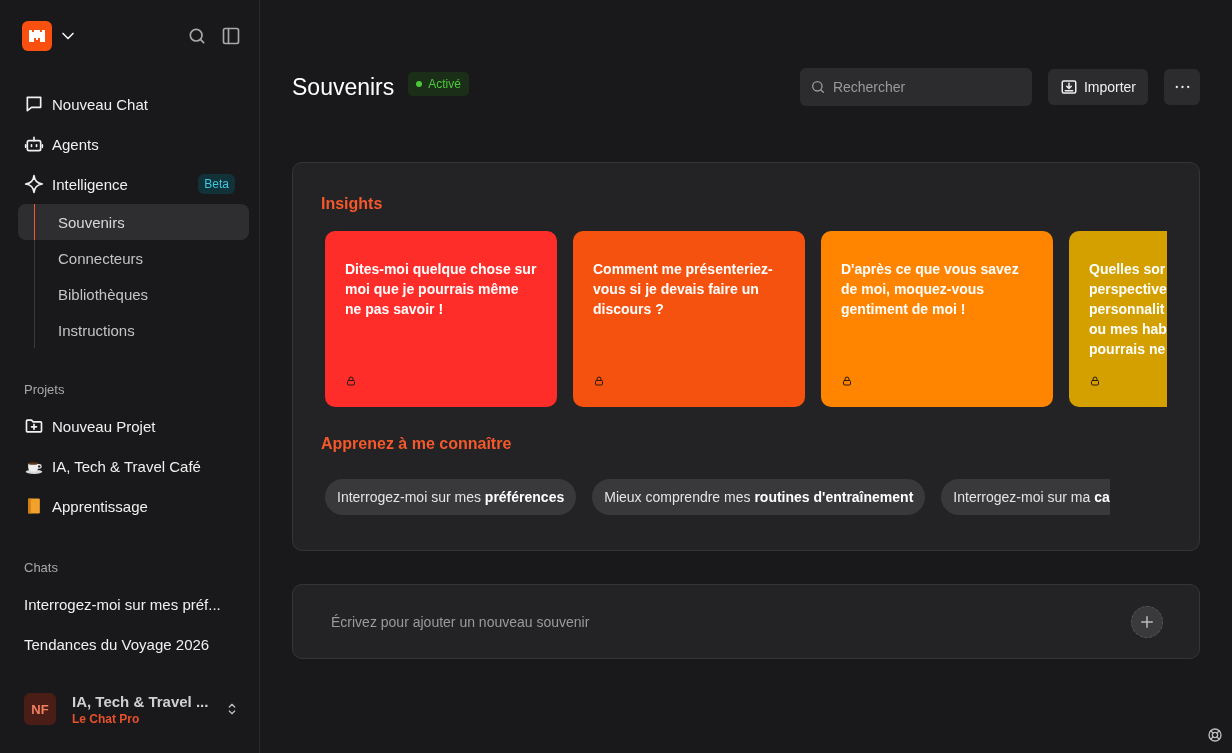 Image resolution: width=1232 pixels, height=753 pixels. Describe the element at coordinates (930, 289) in the screenshot. I see `insight-text: D'après ce que vous savez de moi, moquez-vous gentiment de moi !` at that location.